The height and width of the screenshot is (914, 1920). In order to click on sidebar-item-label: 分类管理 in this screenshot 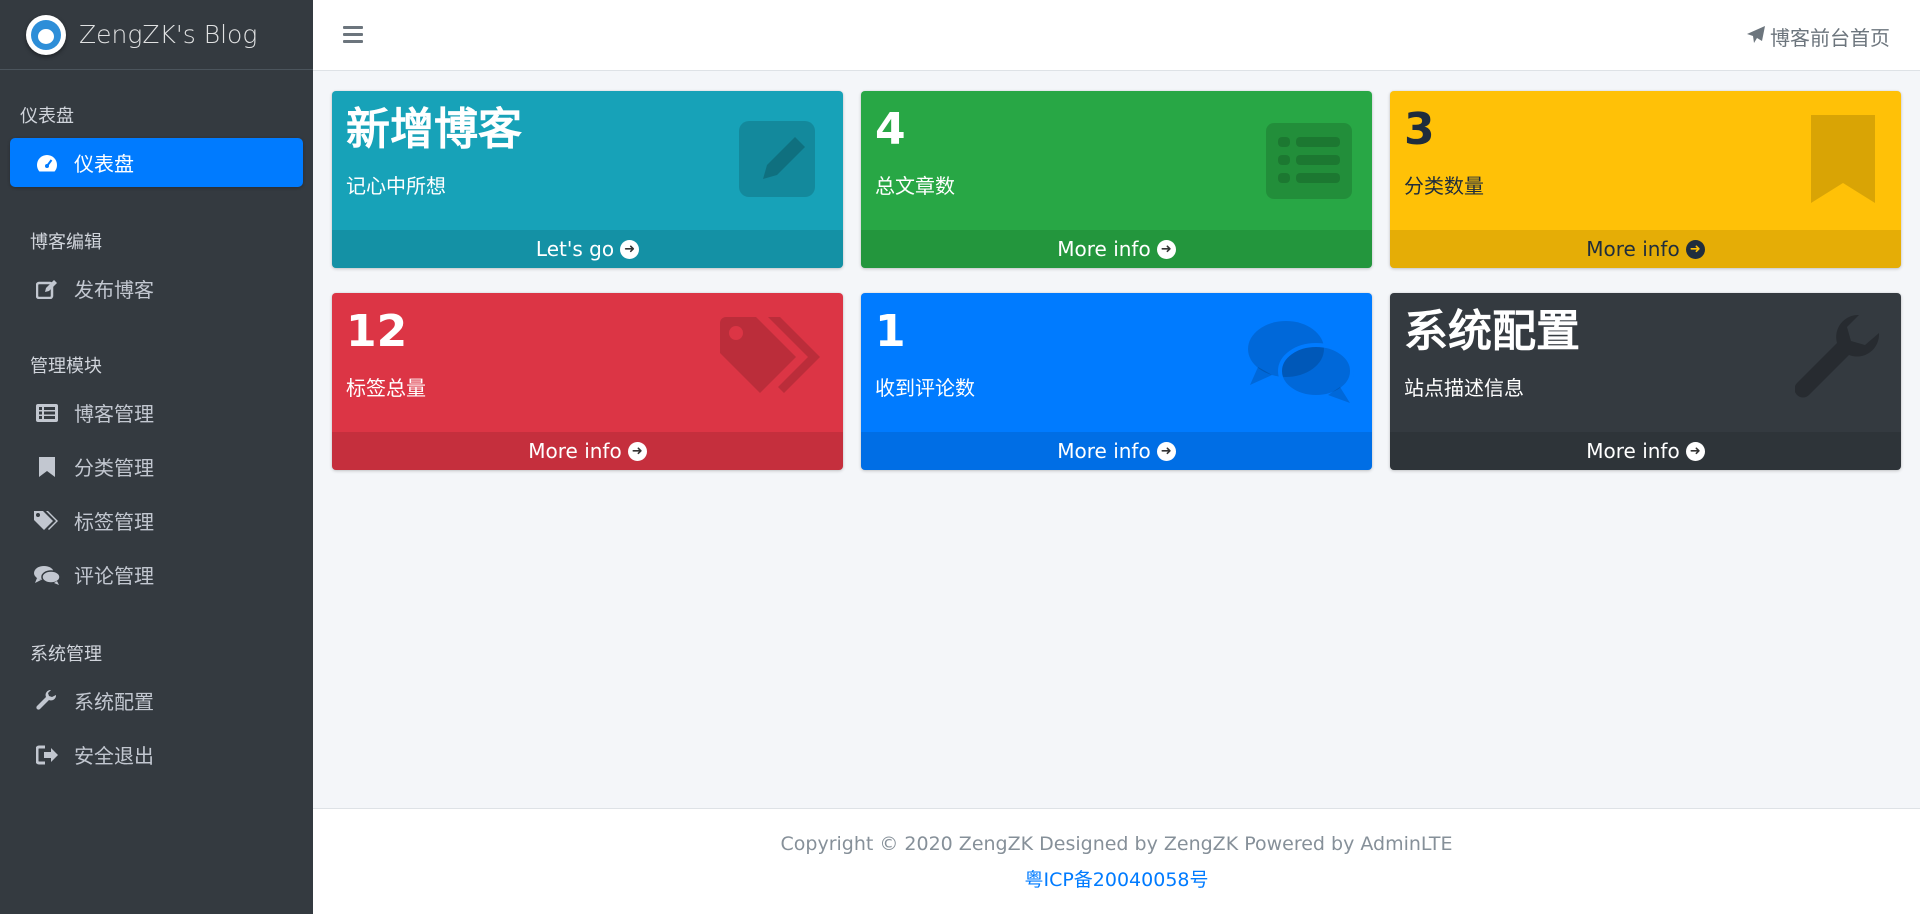, I will do `click(114, 468)`.